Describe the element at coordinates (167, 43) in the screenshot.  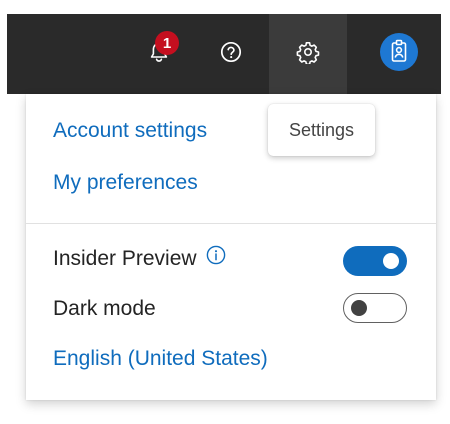
I see `notification-count-badge: 1` at that location.